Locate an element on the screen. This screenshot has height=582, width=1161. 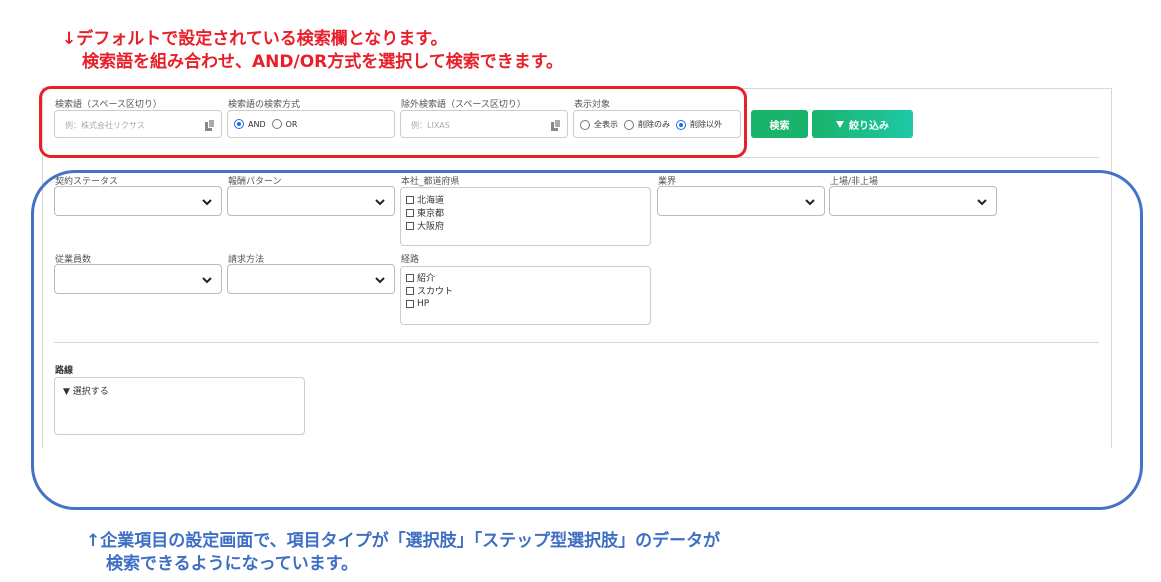
search-button-label: 検索 is located at coordinates (779, 126).